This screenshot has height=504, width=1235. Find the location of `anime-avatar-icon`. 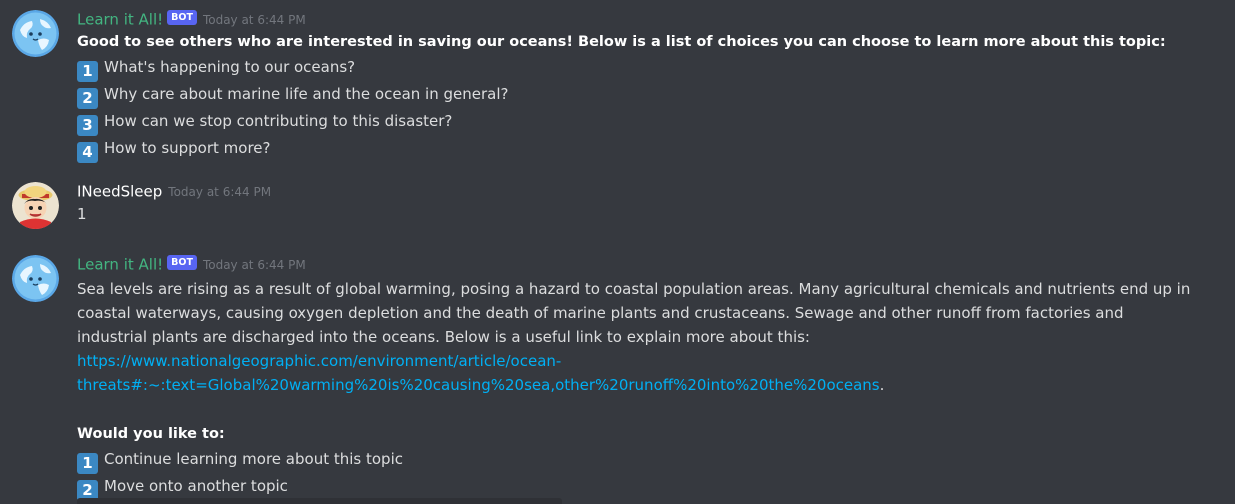

anime-avatar-icon is located at coordinates (35, 205).